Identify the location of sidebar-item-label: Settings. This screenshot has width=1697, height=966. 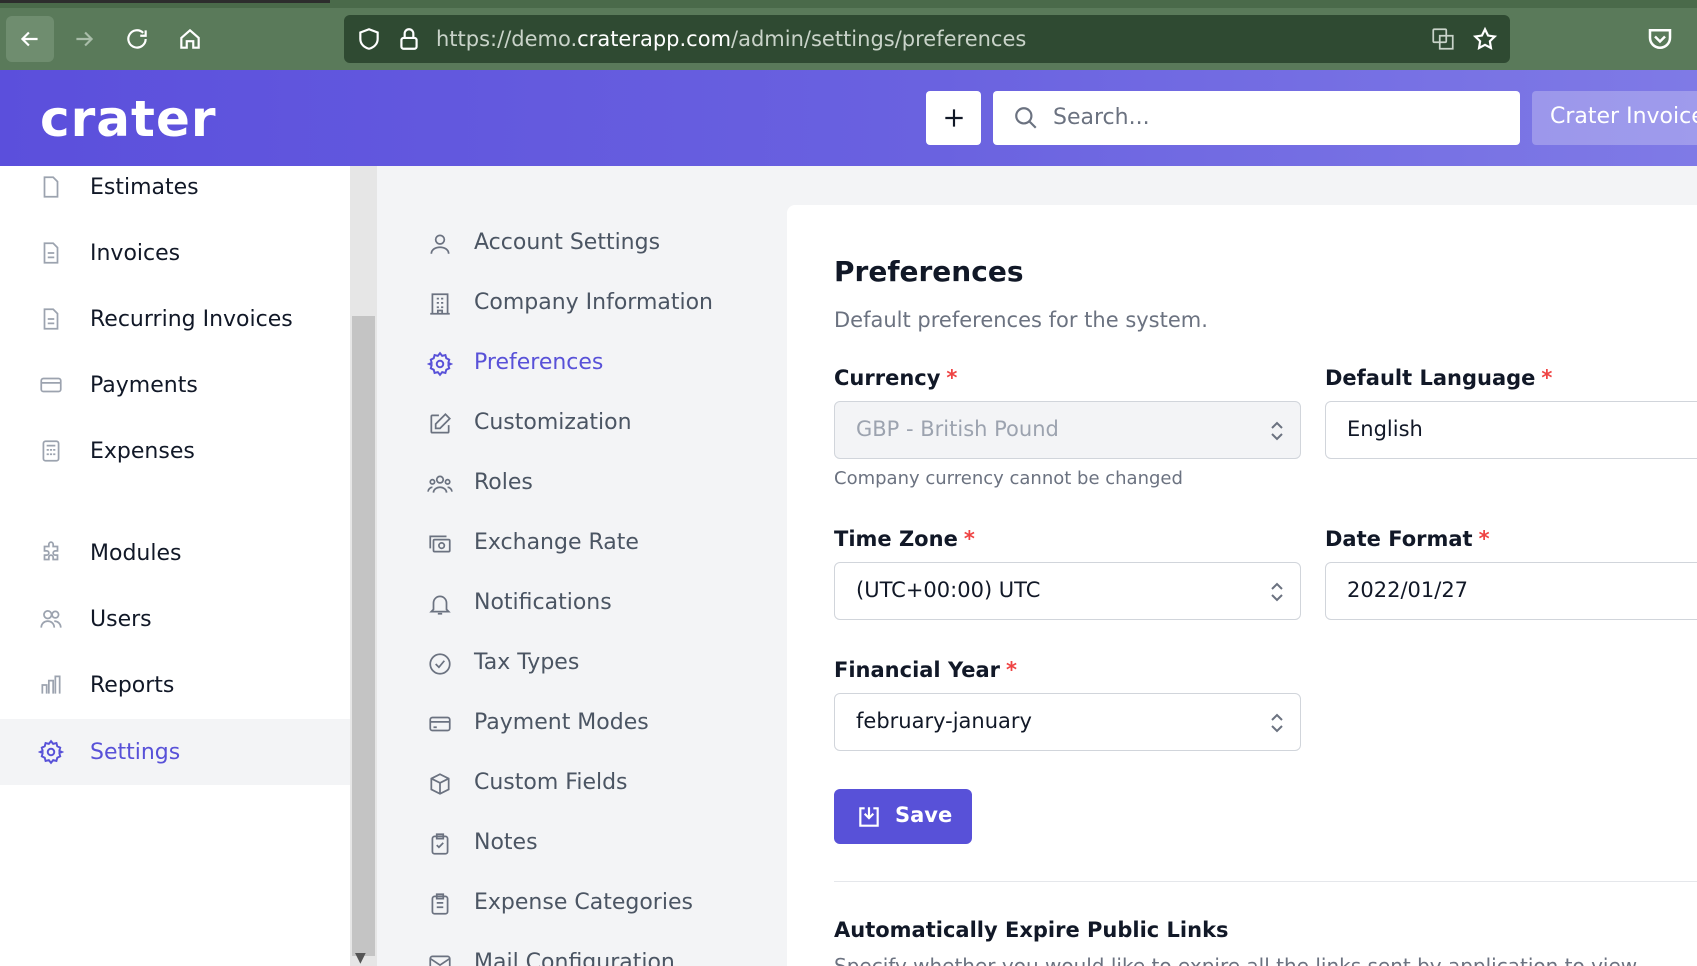
(135, 752).